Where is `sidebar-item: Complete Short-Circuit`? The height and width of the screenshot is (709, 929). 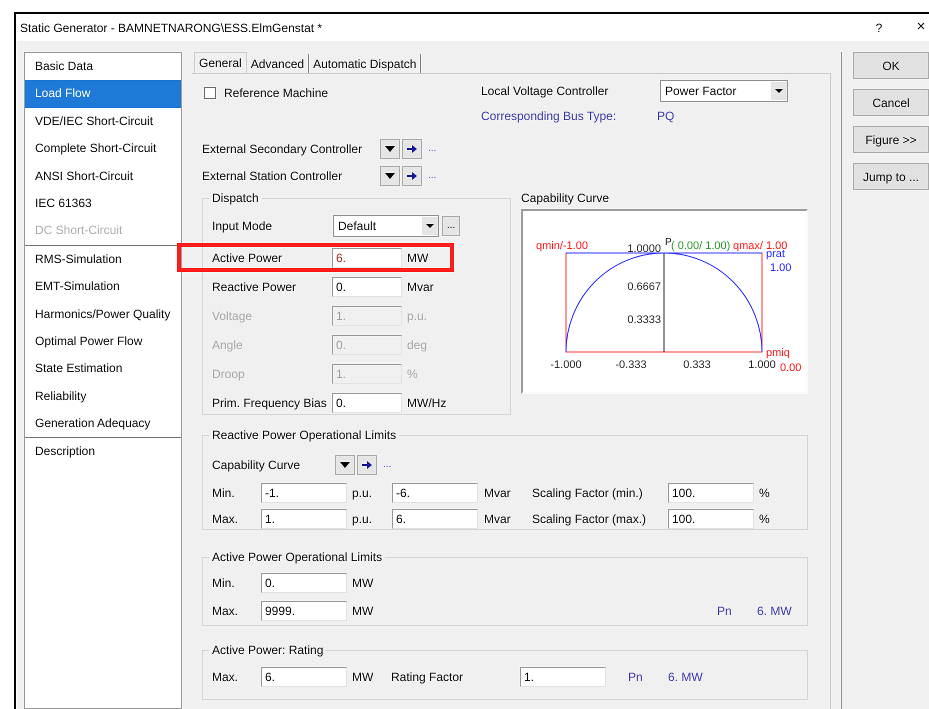 sidebar-item: Complete Short-Circuit is located at coordinates (103, 149).